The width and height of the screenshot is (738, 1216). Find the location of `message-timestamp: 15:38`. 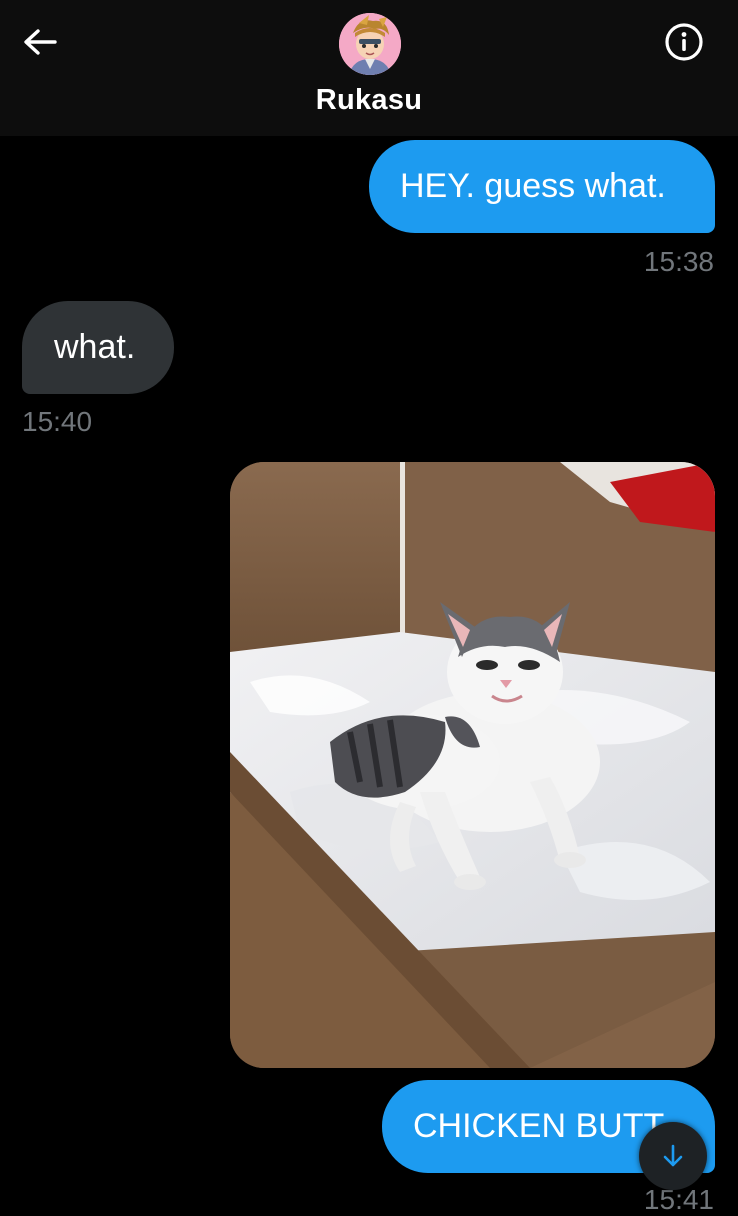

message-timestamp: 15:38 is located at coordinates (678, 261).